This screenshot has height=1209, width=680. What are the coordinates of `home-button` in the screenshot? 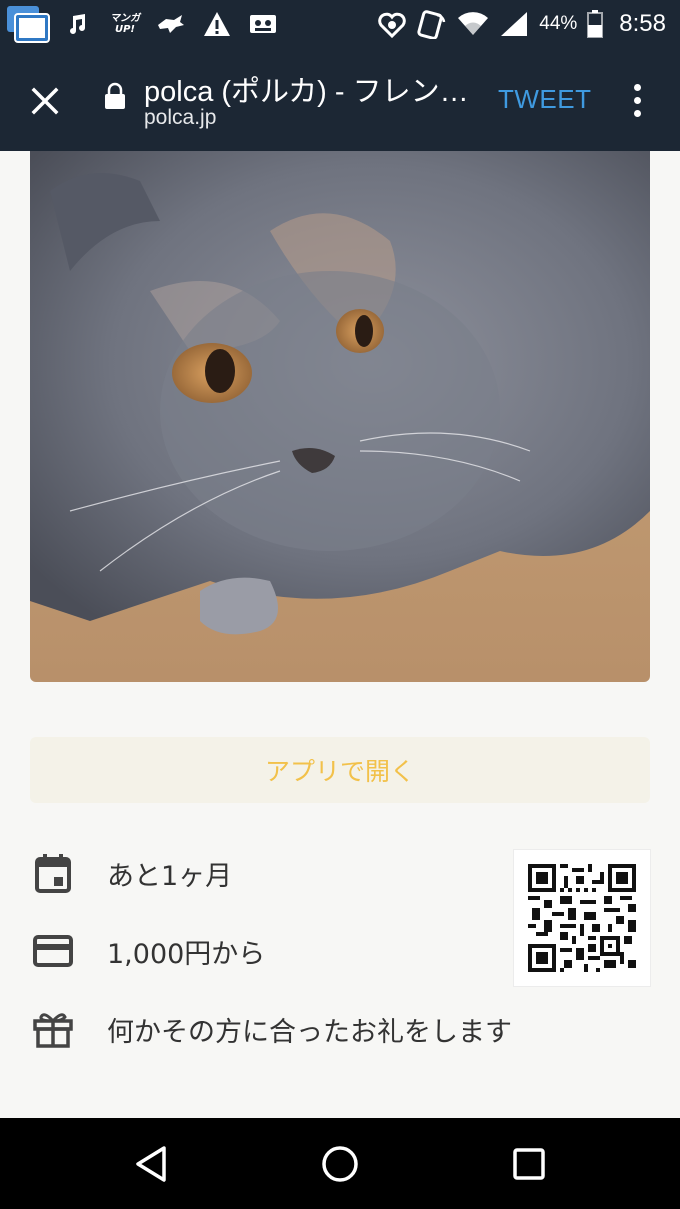 It's located at (340, 1164).